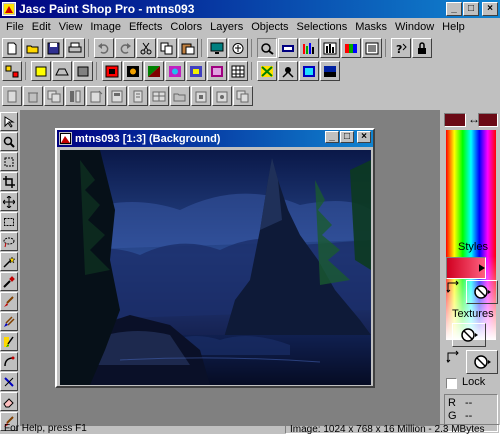 Image resolution: width=500 pixels, height=434 pixels. What do you see at coordinates (414, 27) in the screenshot?
I see `menu-window: Window` at bounding box center [414, 27].